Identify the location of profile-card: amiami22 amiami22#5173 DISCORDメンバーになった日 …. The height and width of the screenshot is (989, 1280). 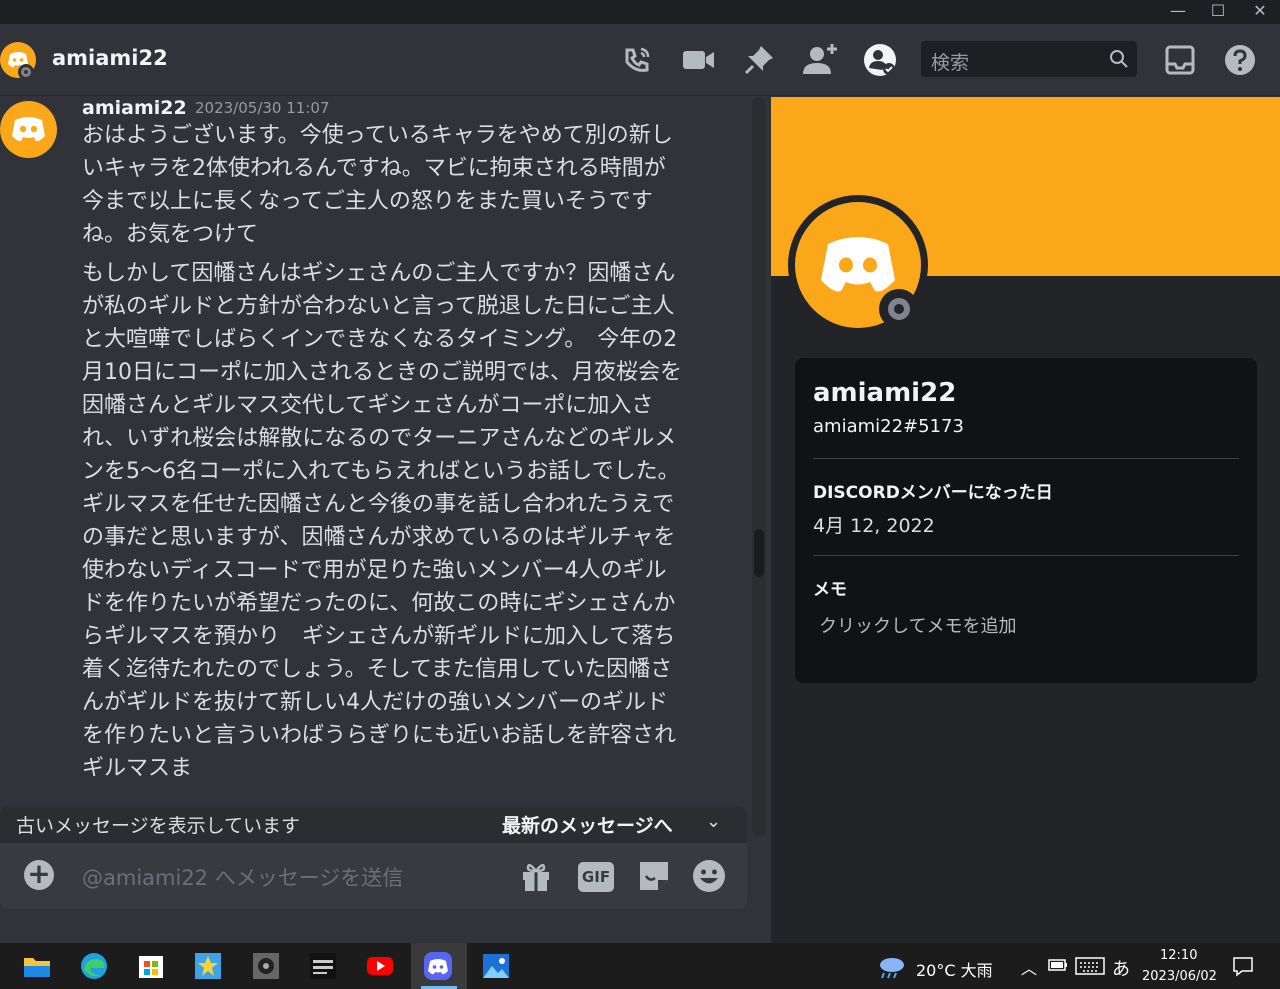
(1026, 520).